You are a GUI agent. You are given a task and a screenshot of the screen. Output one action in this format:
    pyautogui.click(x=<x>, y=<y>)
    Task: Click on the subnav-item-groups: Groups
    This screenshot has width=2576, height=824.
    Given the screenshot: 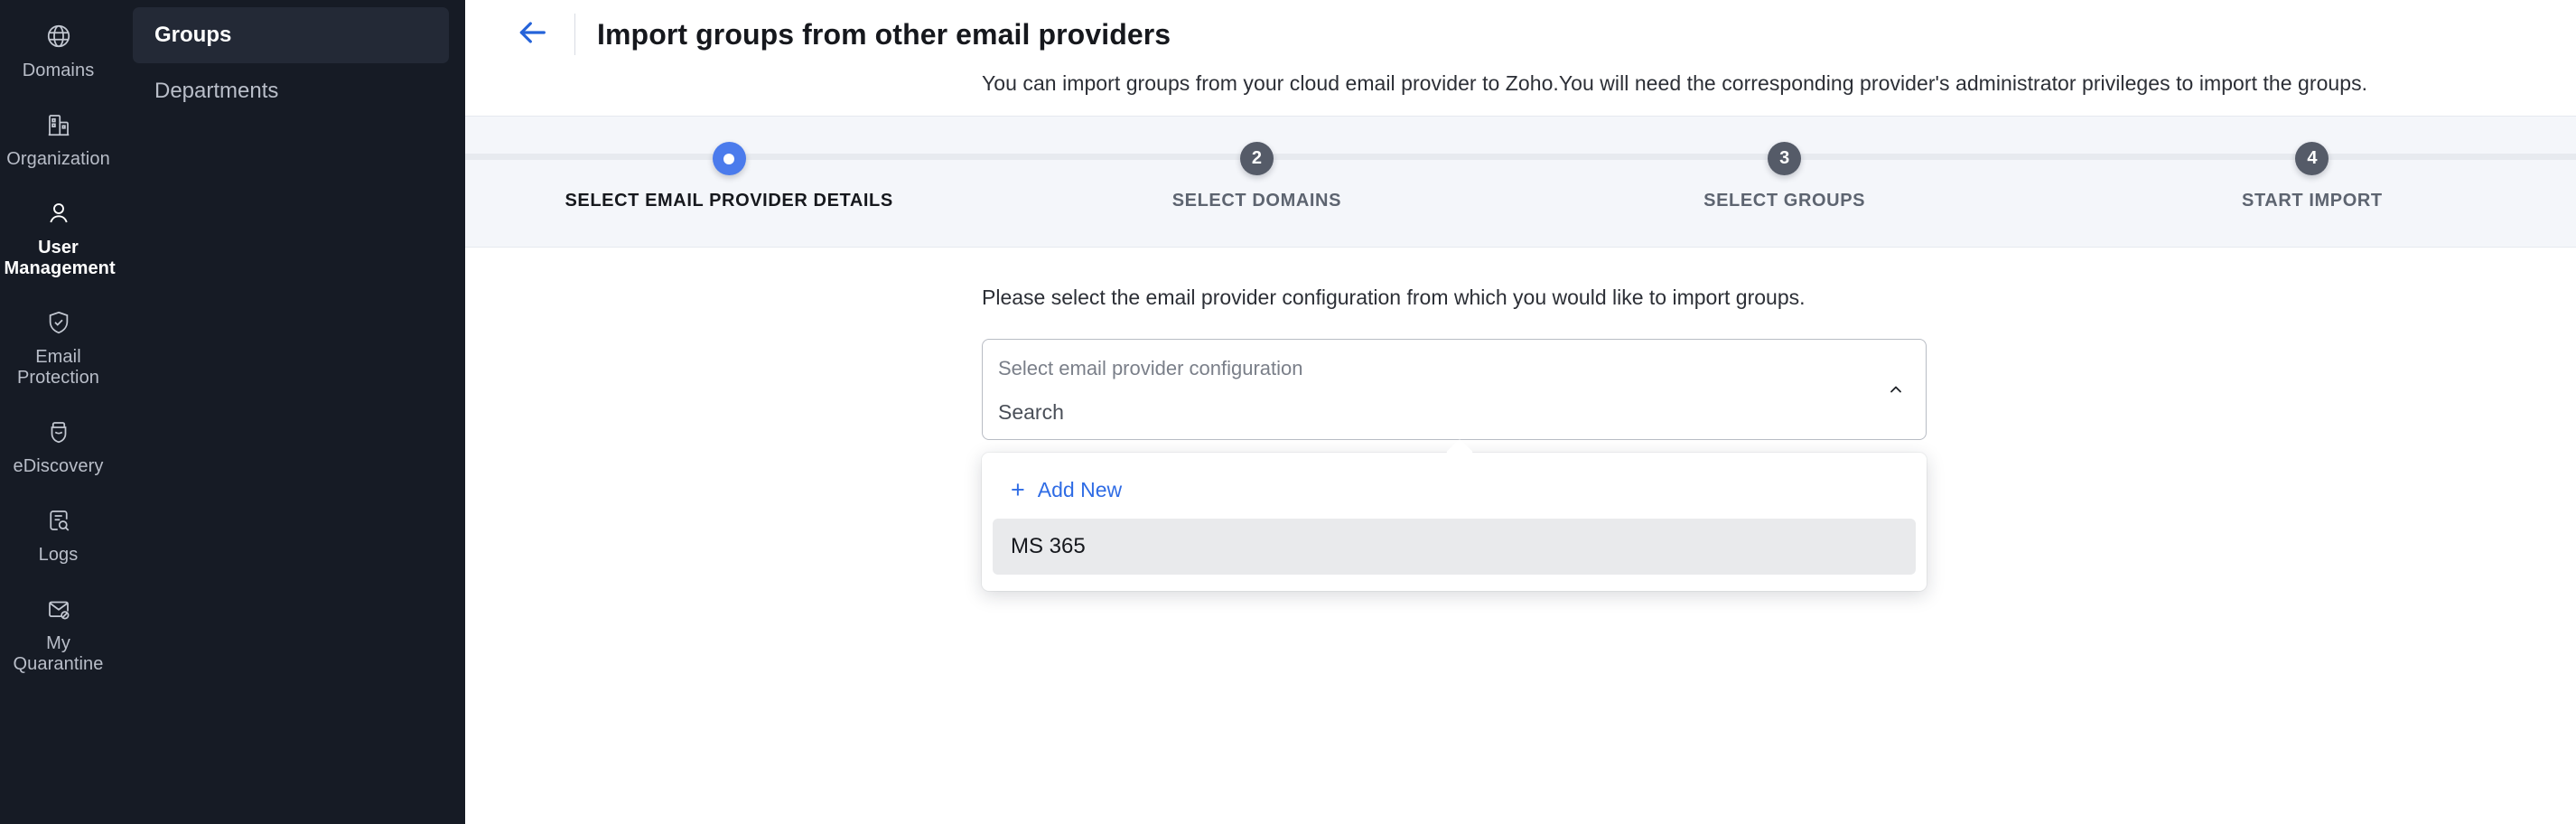 What is the action you would take?
    pyautogui.click(x=291, y=35)
    